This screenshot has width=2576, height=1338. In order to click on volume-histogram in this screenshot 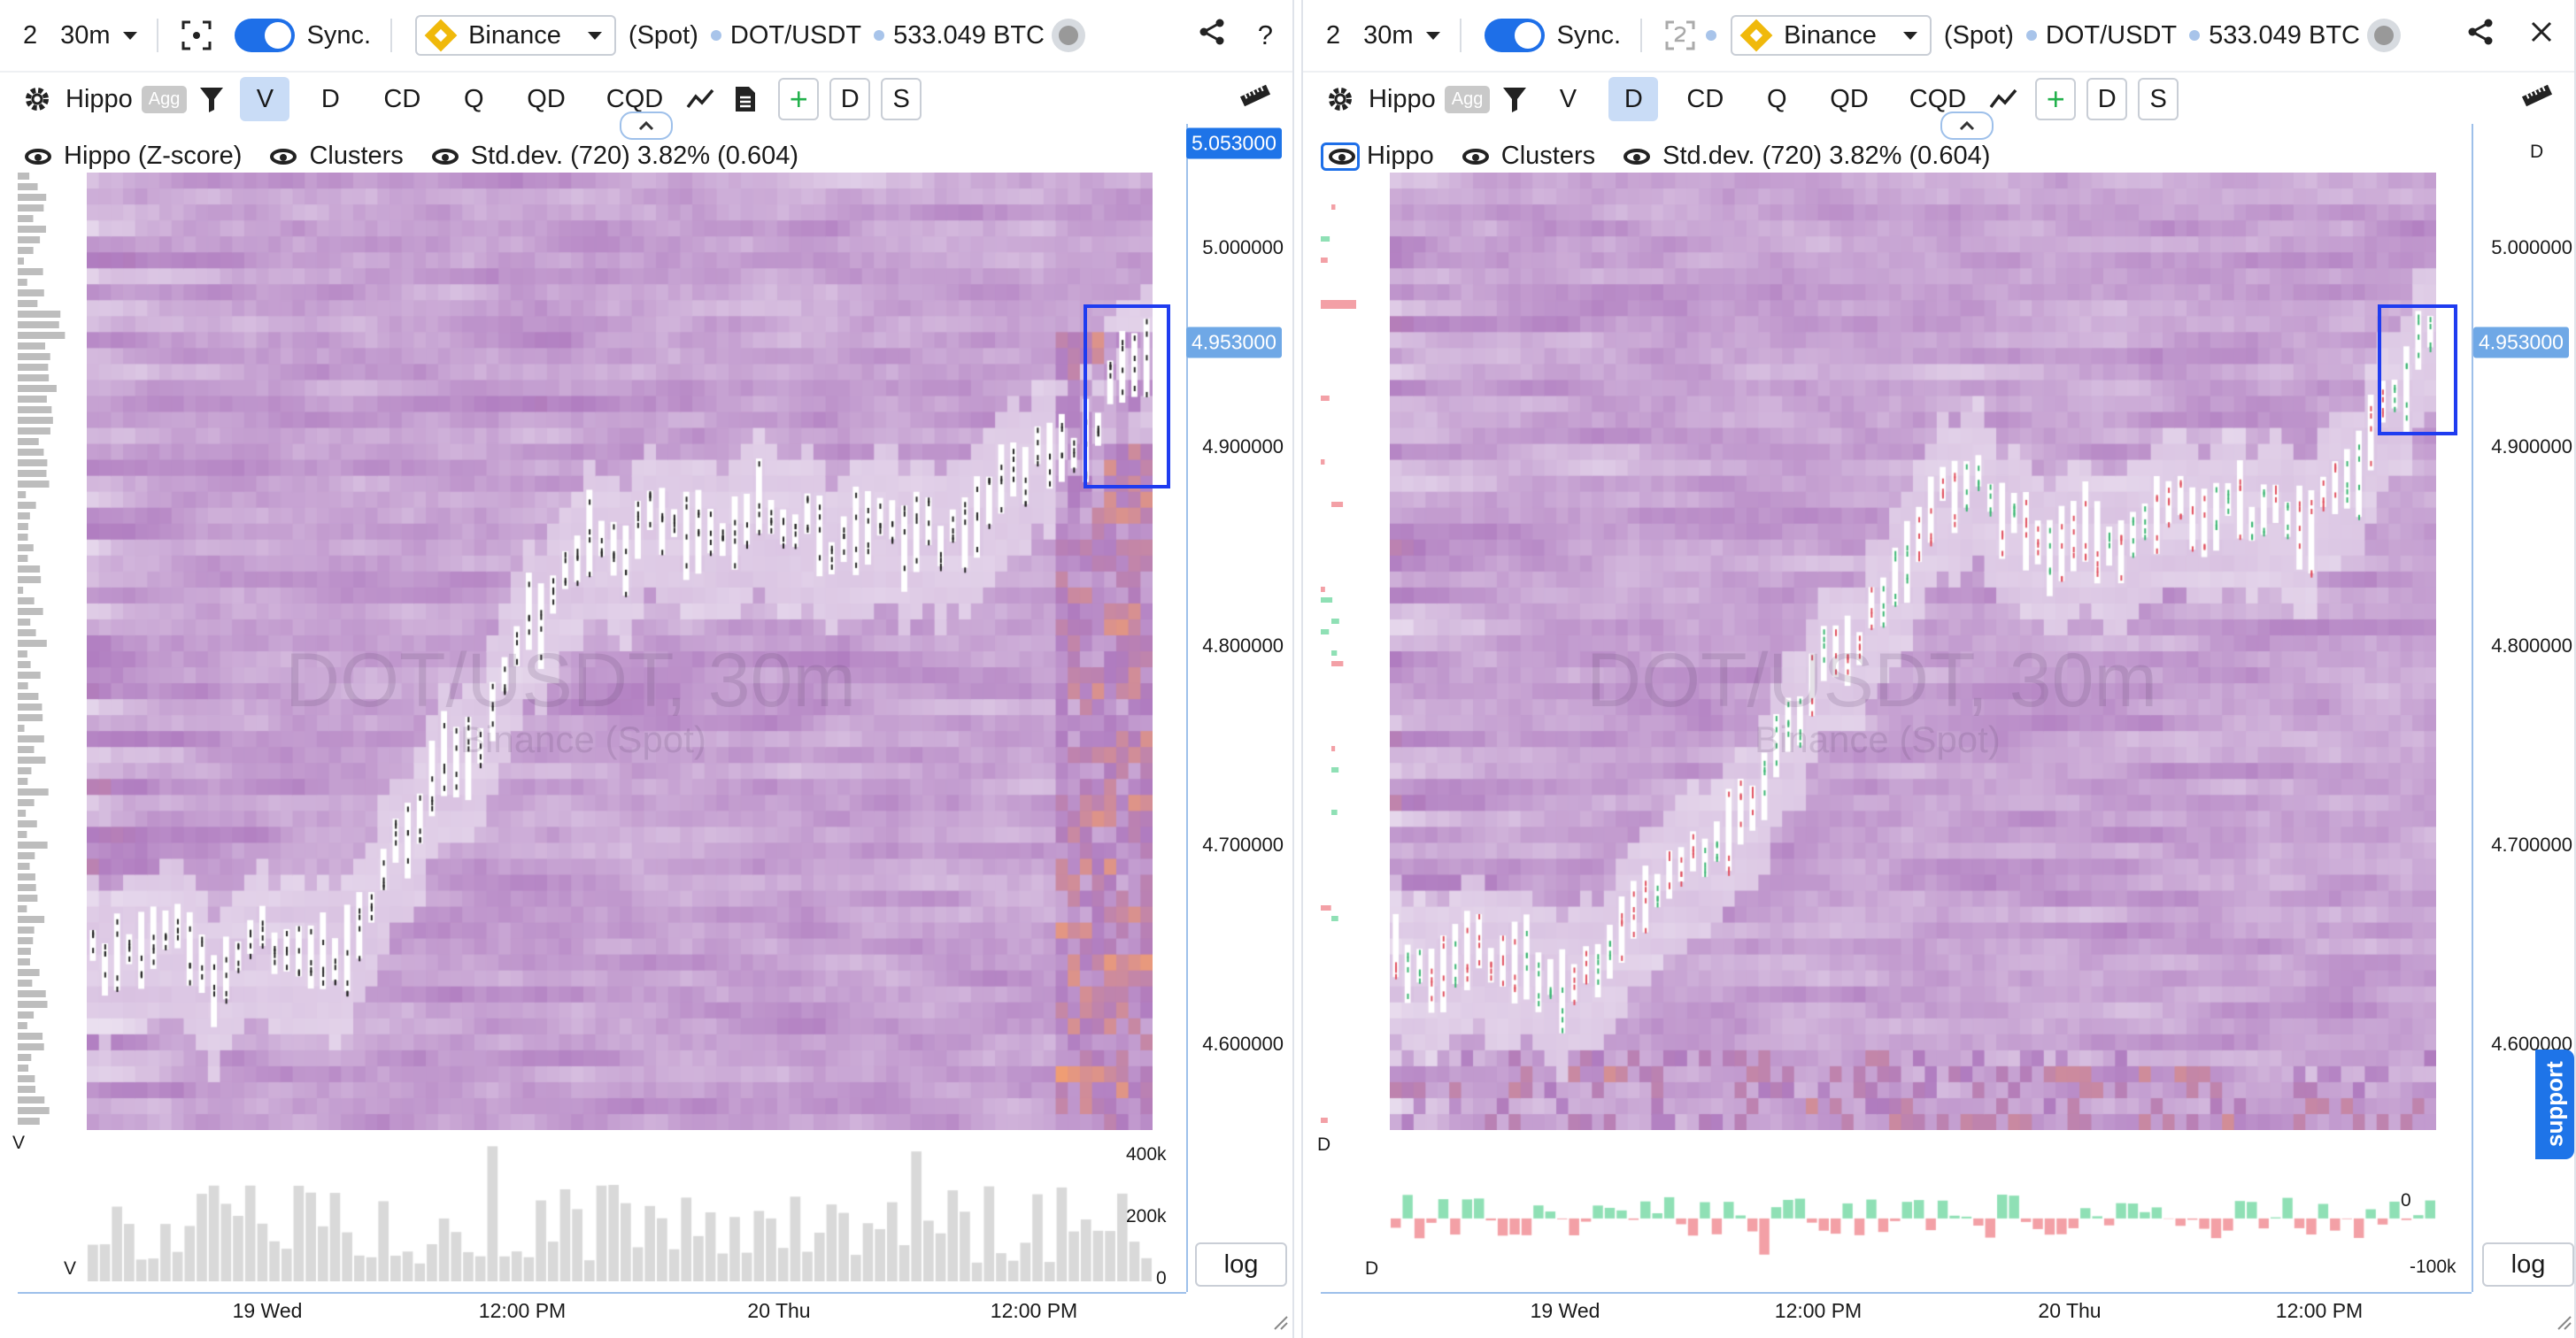, I will do `click(620, 1211)`.